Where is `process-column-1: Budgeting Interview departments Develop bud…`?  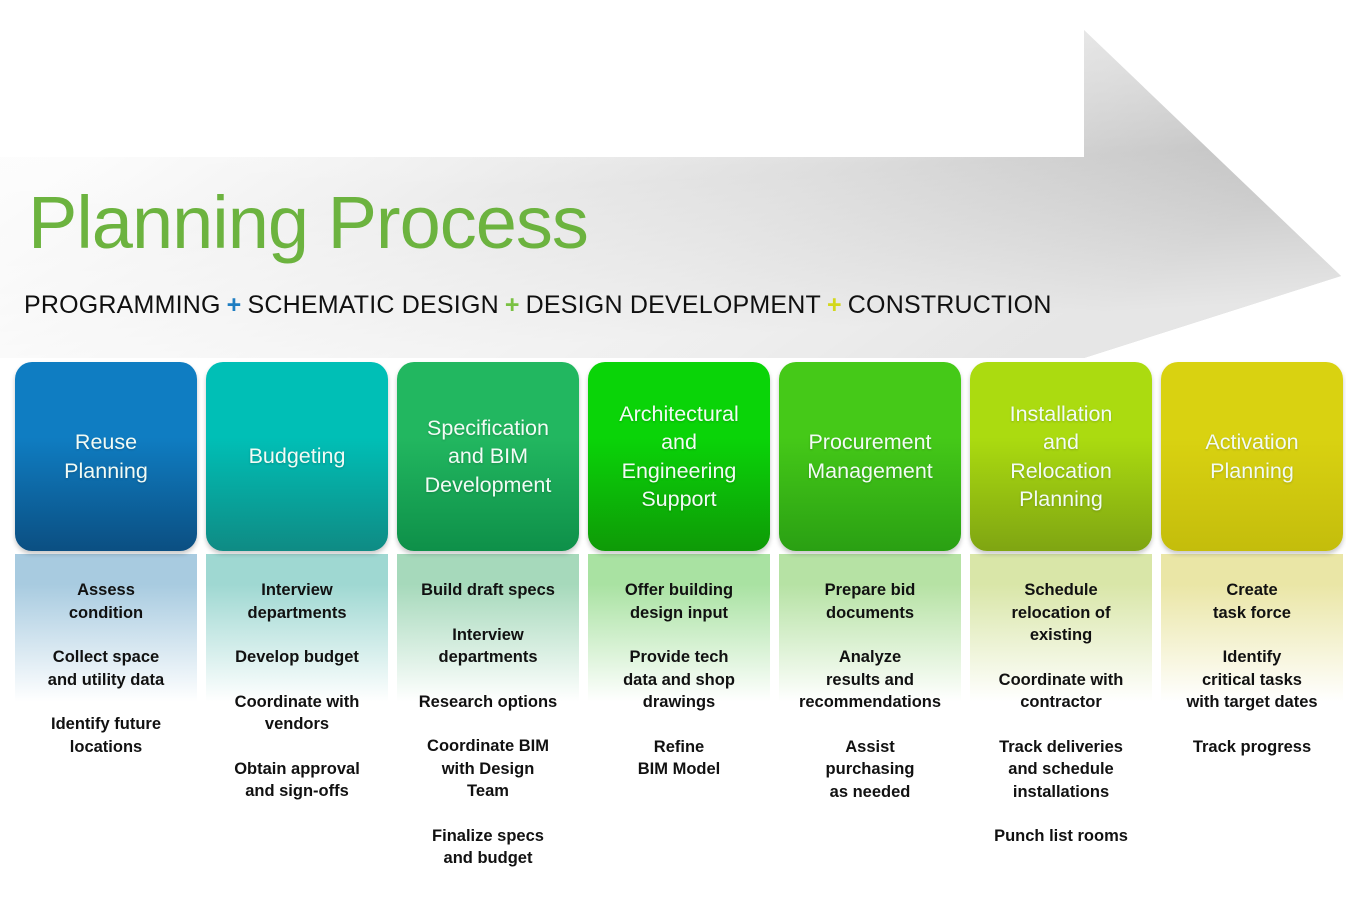 process-column-1: Budgeting Interview departments Develop bud… is located at coordinates (297, 634).